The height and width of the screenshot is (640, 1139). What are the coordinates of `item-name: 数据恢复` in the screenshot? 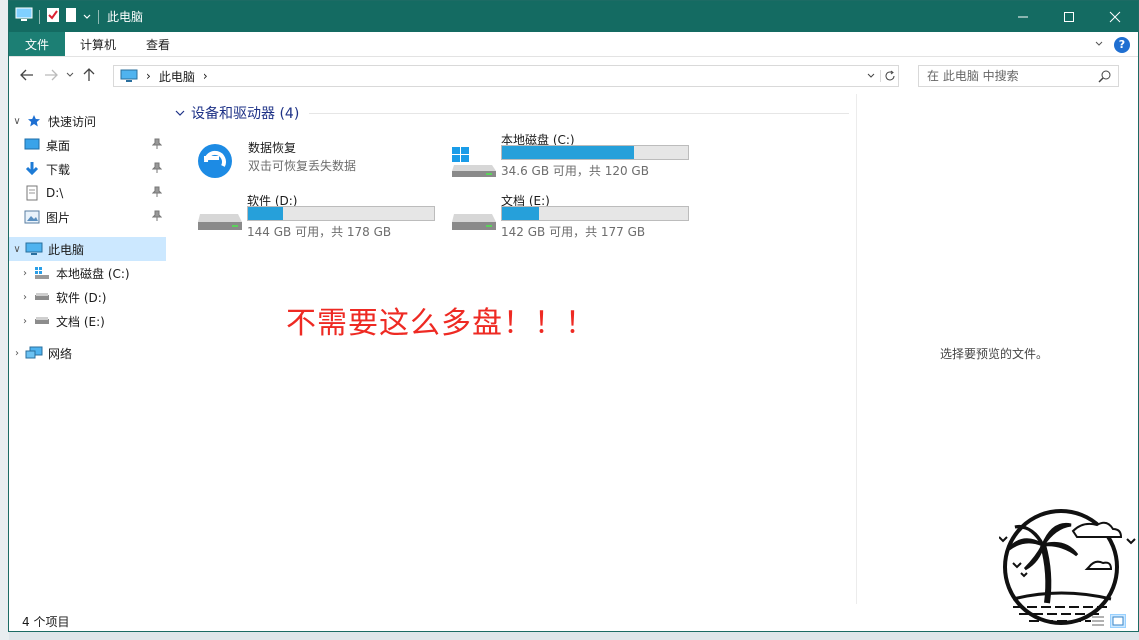 It's located at (272, 148).